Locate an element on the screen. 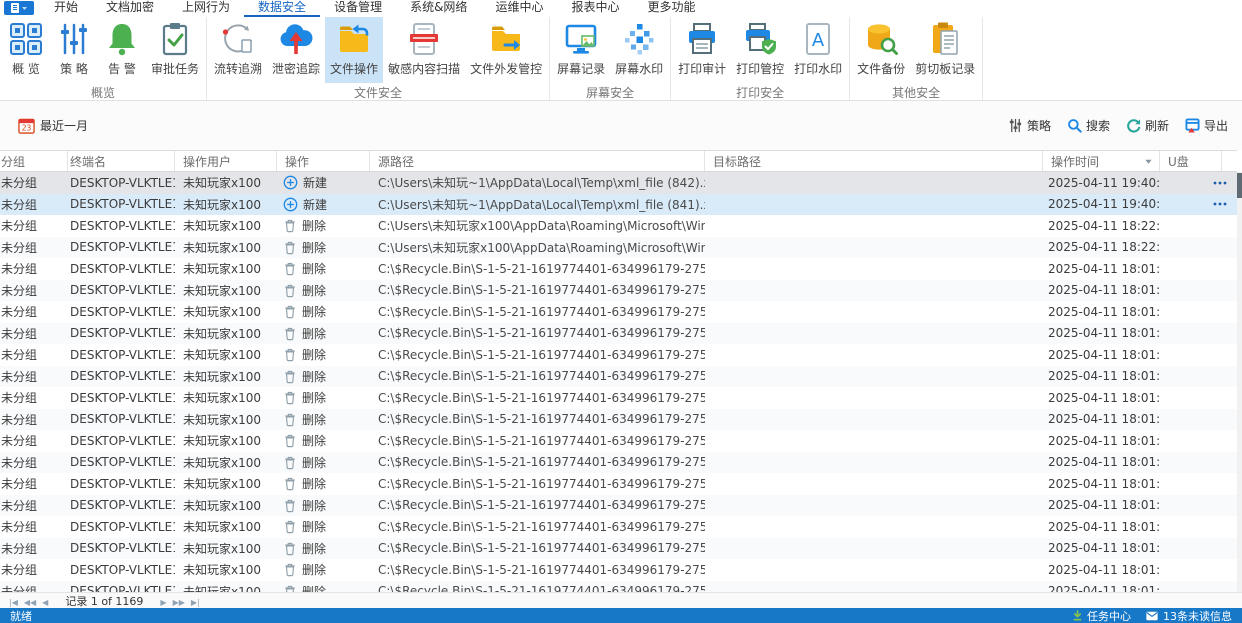 This screenshot has height=623, width=1242. ribbon-item-2-1: 屏幕水印 is located at coordinates (639, 50).